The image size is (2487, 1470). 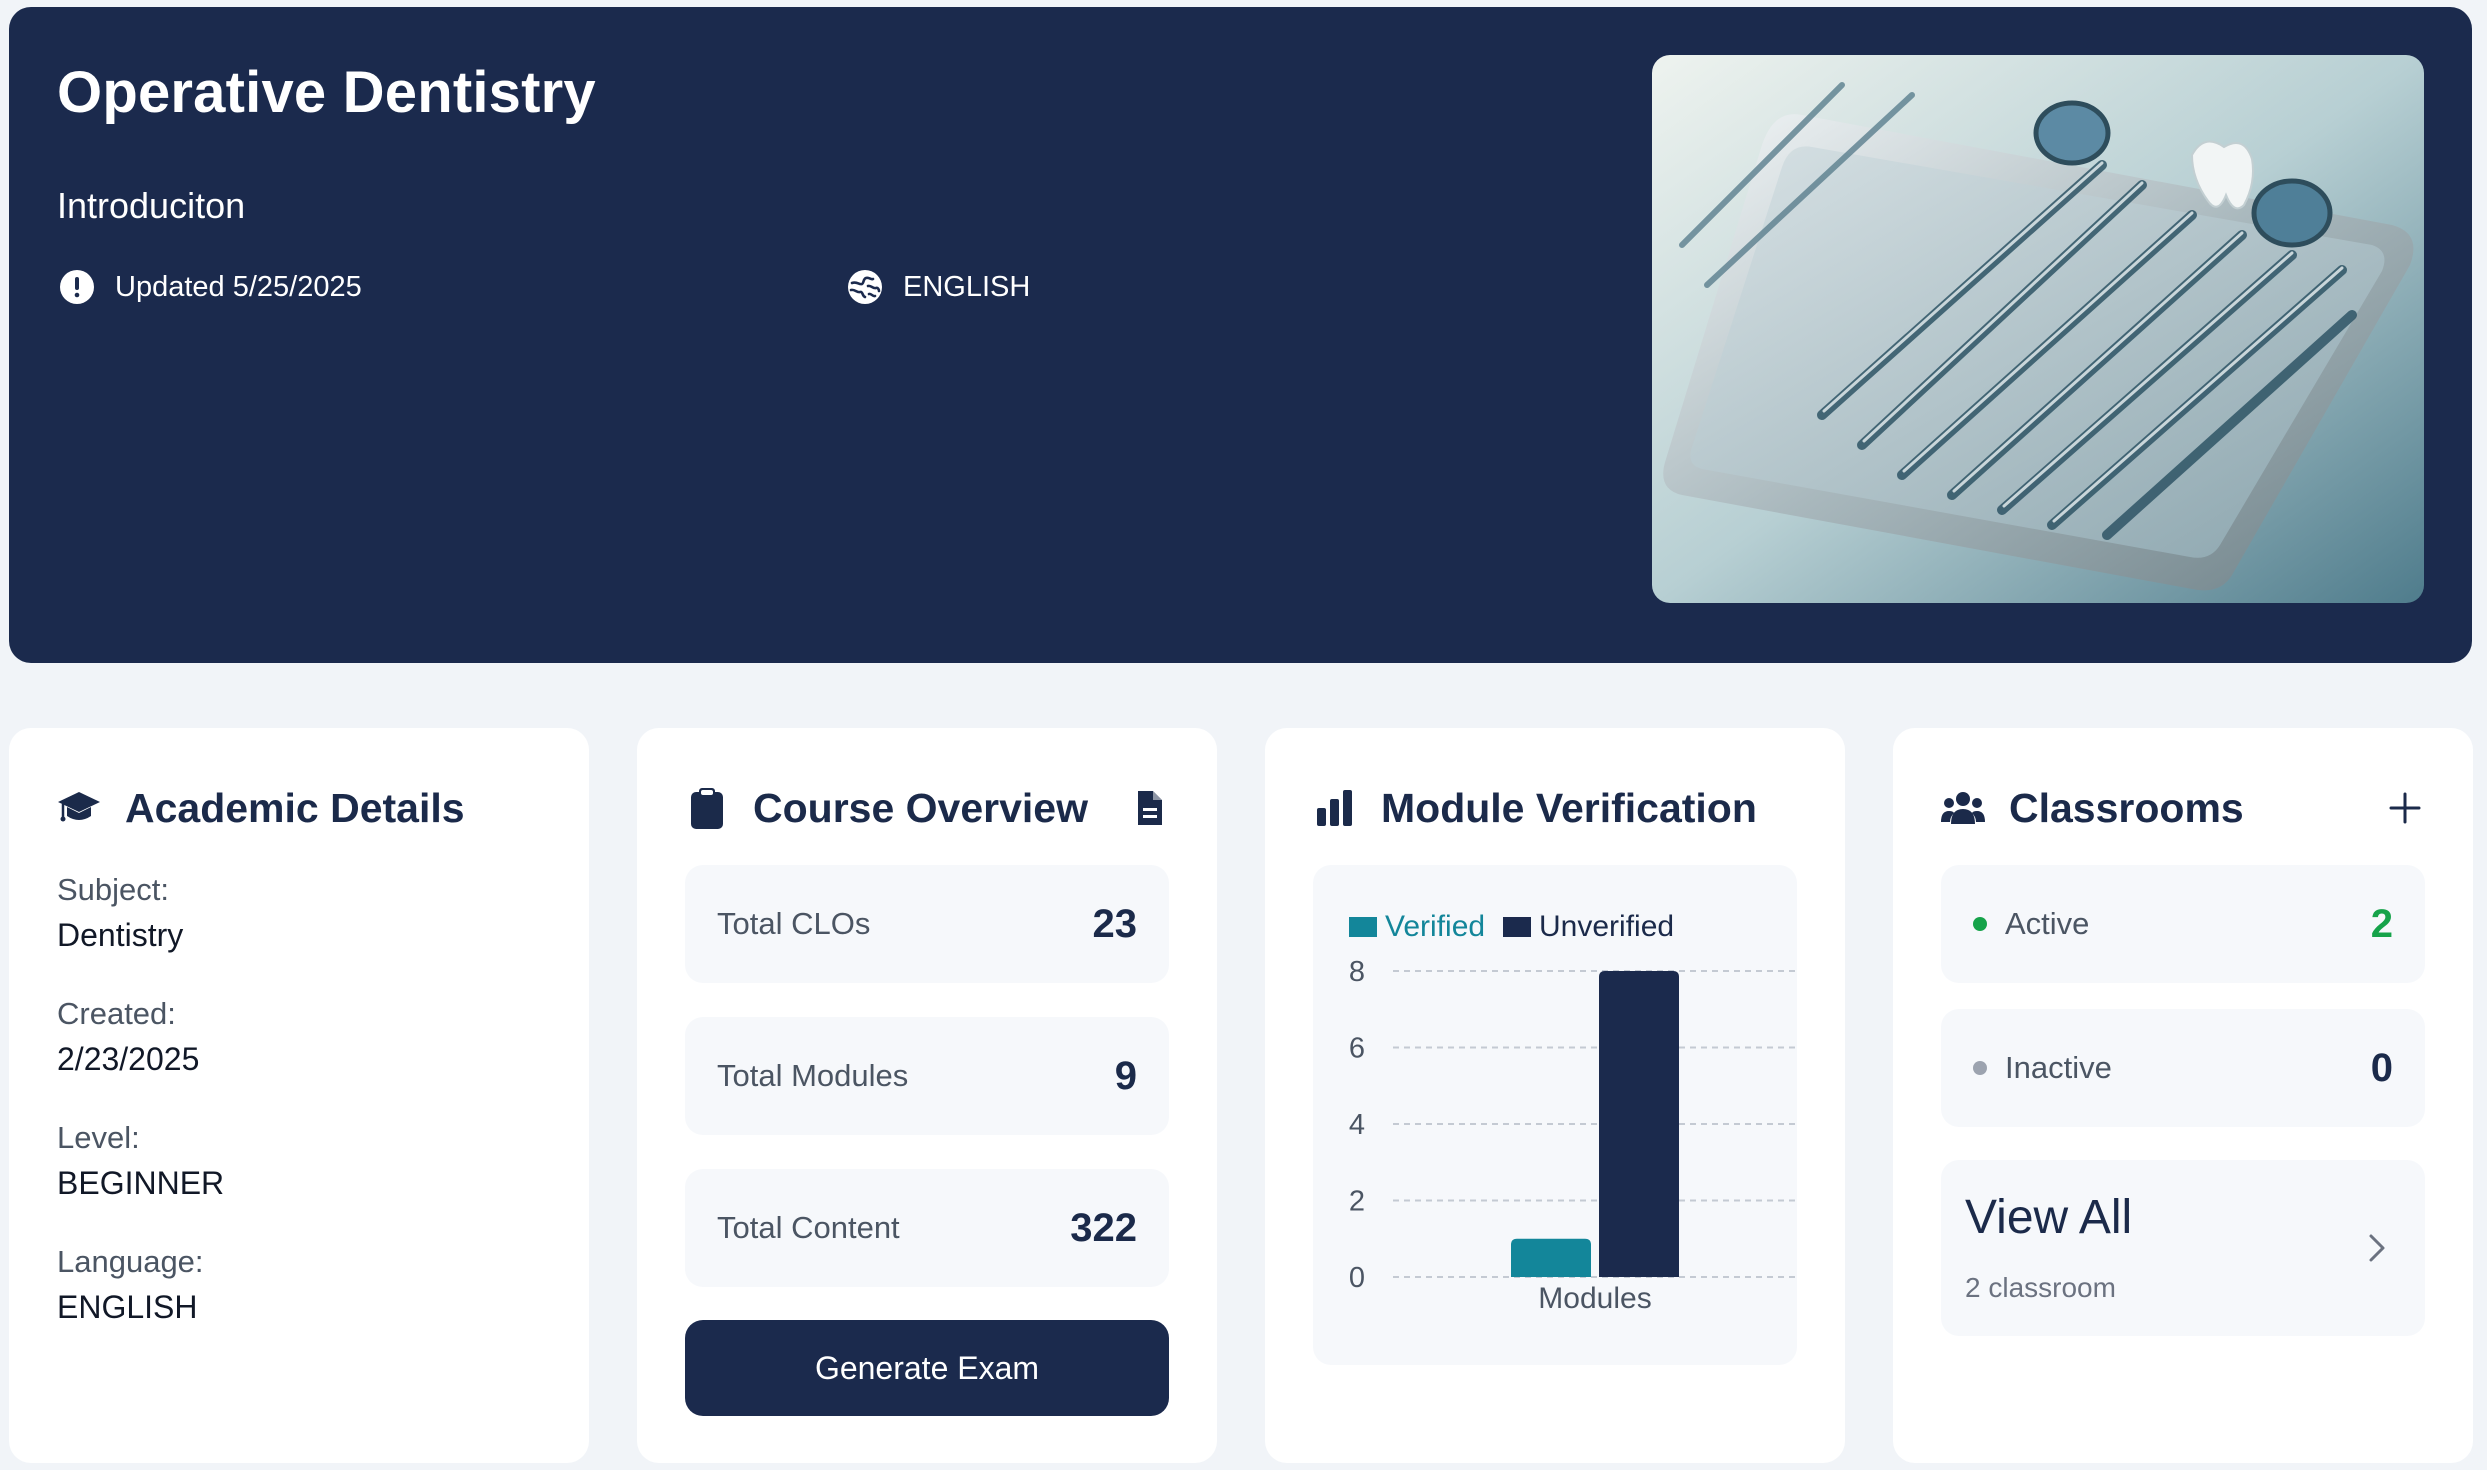 What do you see at coordinates (98, 1137) in the screenshot?
I see `detail-label: Level:` at bounding box center [98, 1137].